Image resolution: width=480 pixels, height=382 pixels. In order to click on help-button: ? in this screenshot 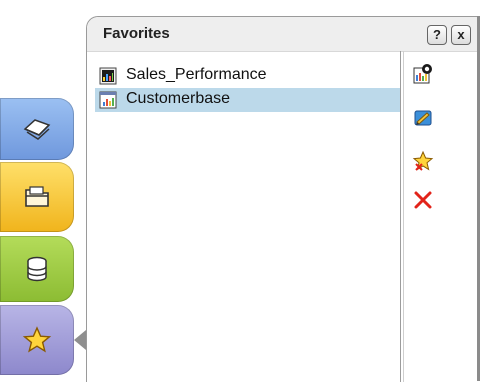, I will do `click(437, 35)`.